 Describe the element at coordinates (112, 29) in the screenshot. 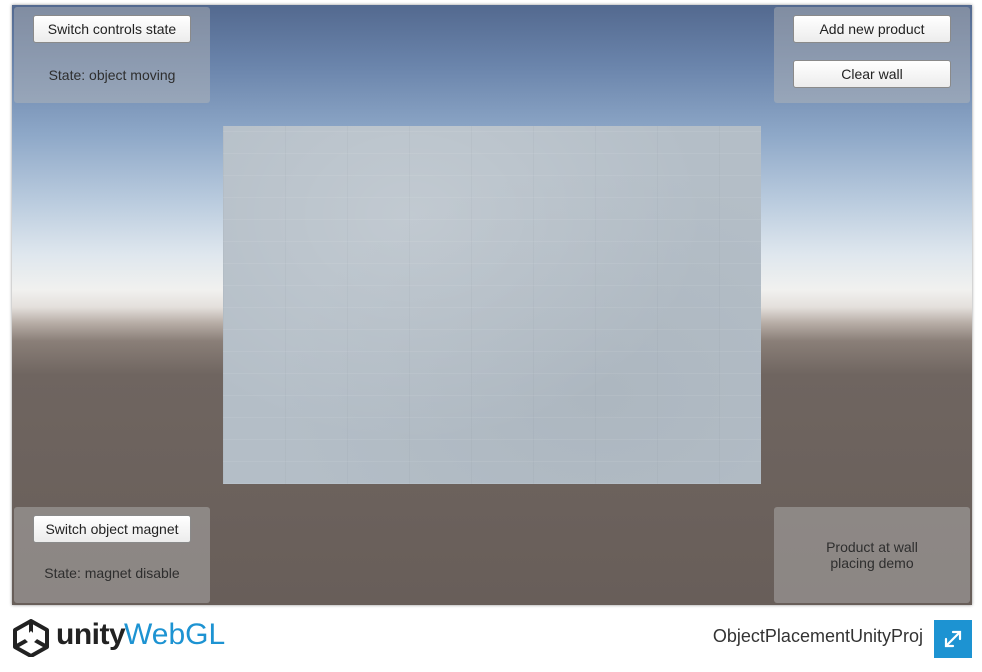

I see `switch-controls-state-button: Switch controls state` at that location.